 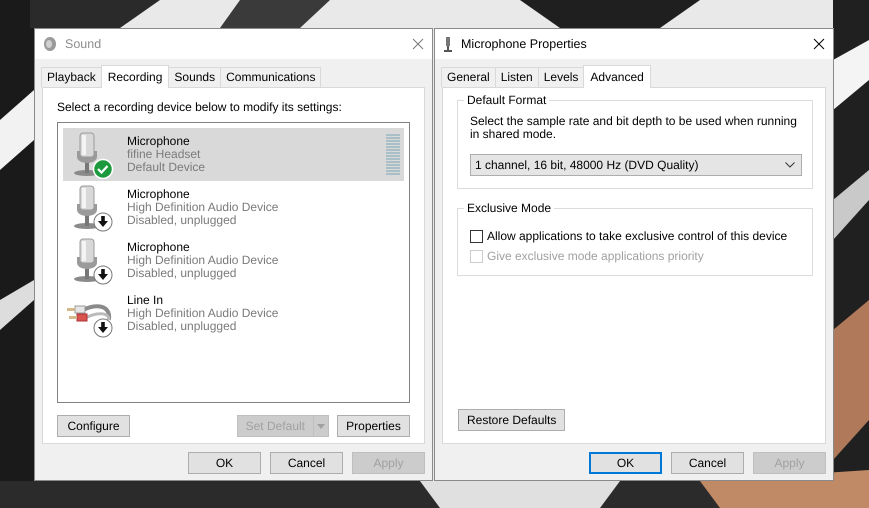 What do you see at coordinates (476, 236) in the screenshot?
I see `checkbox` at bounding box center [476, 236].